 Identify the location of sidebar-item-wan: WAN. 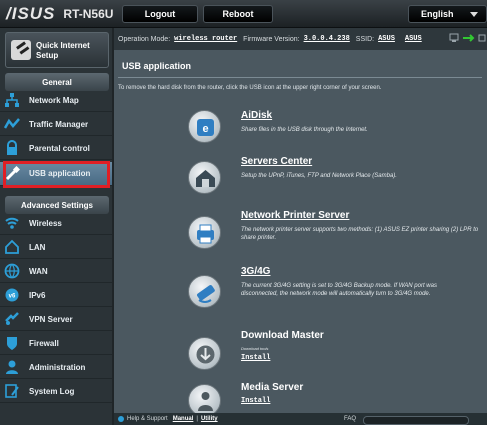
(56, 271).